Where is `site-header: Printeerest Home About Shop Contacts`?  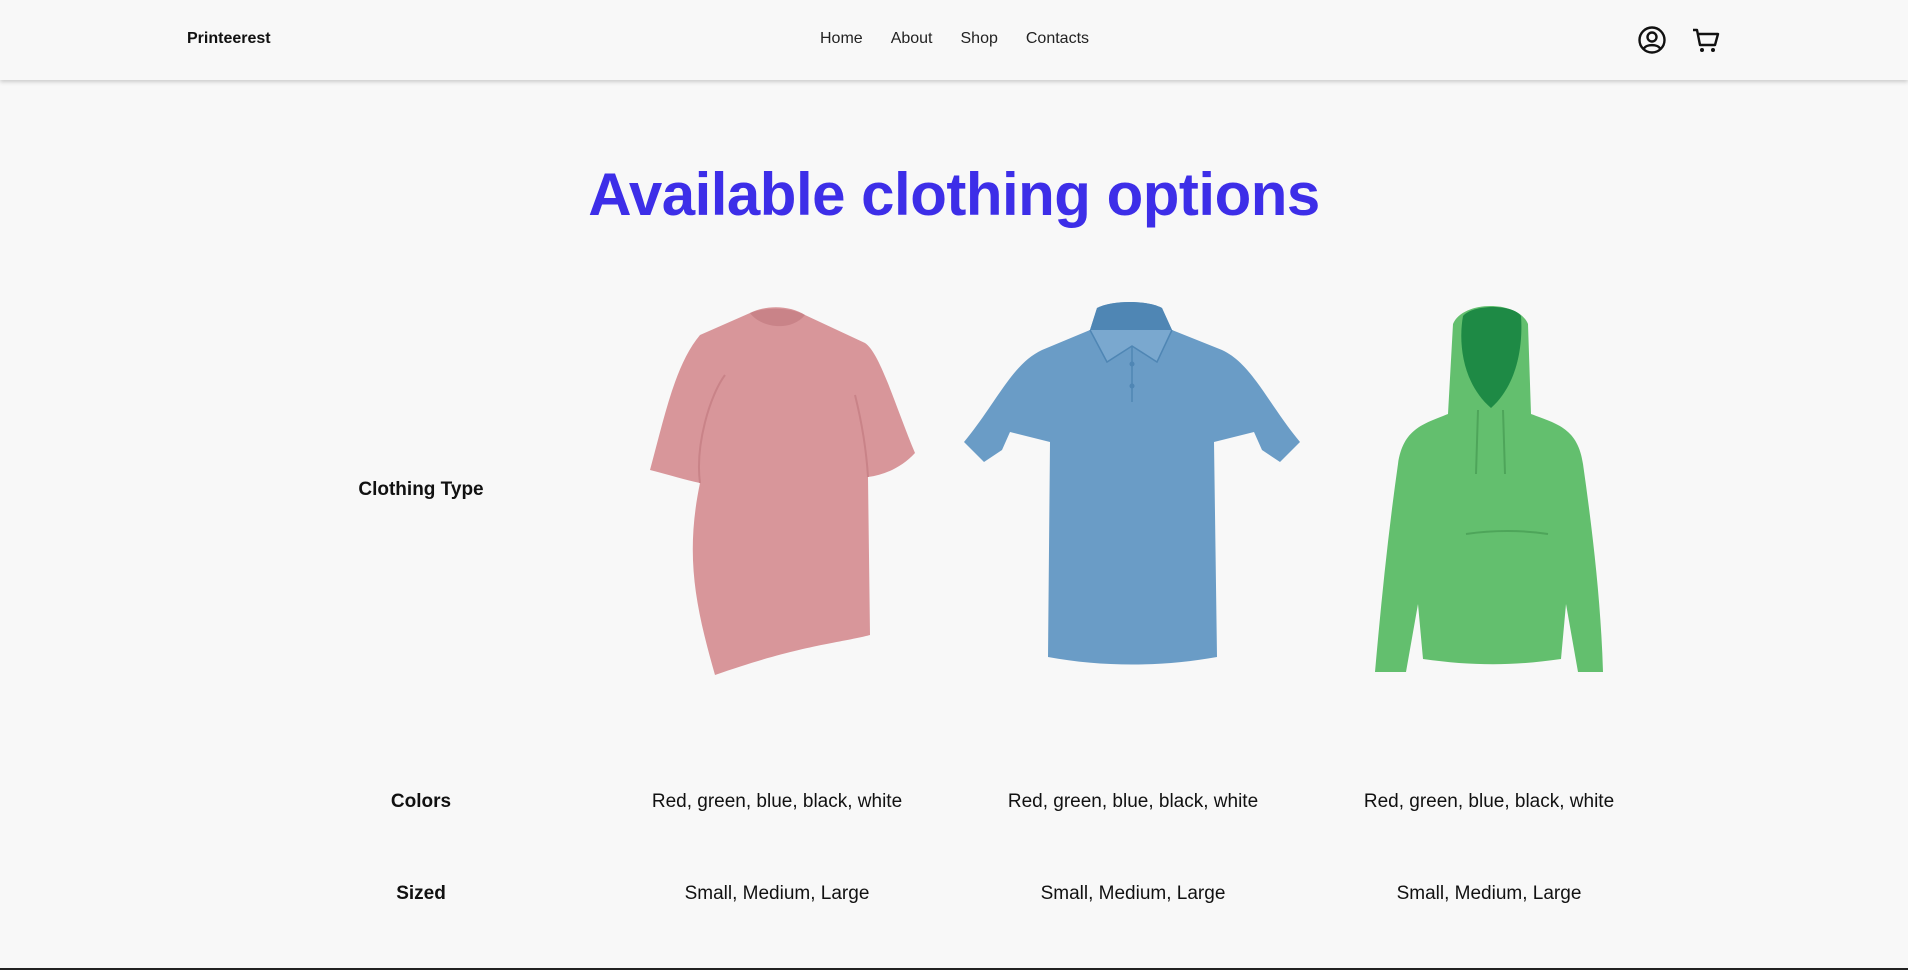 site-header: Printeerest Home About Shop Contacts is located at coordinates (954, 40).